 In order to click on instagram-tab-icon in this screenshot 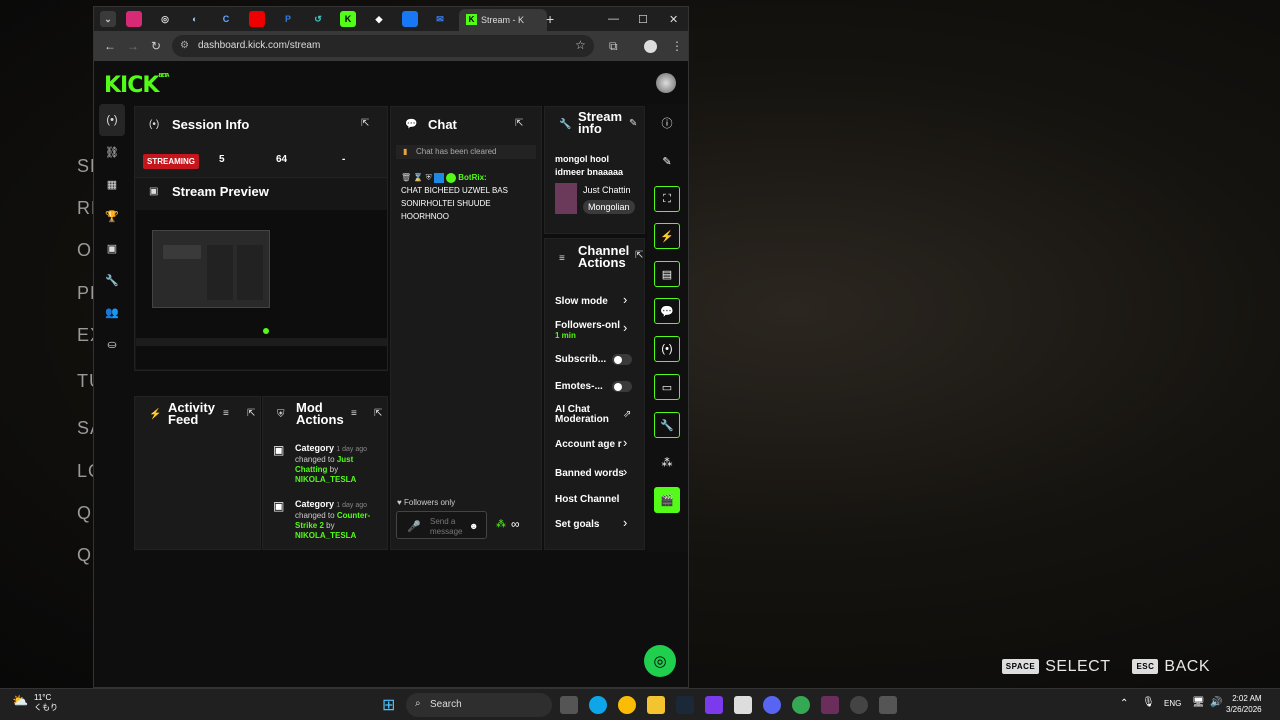, I will do `click(134, 19)`.